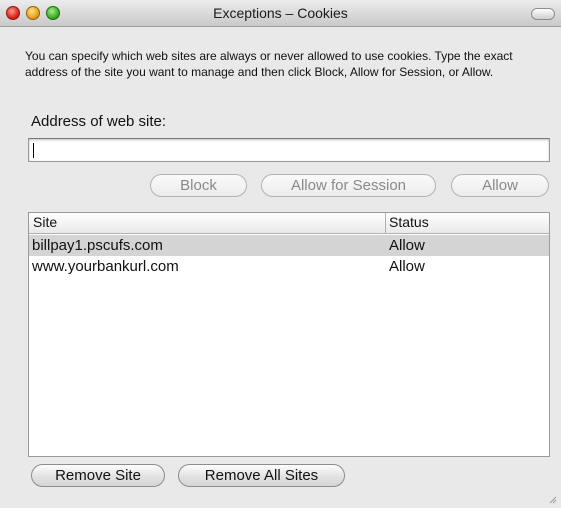 This screenshot has width=561, height=508. I want to click on remove-site-button: Remove Site, so click(98, 475).